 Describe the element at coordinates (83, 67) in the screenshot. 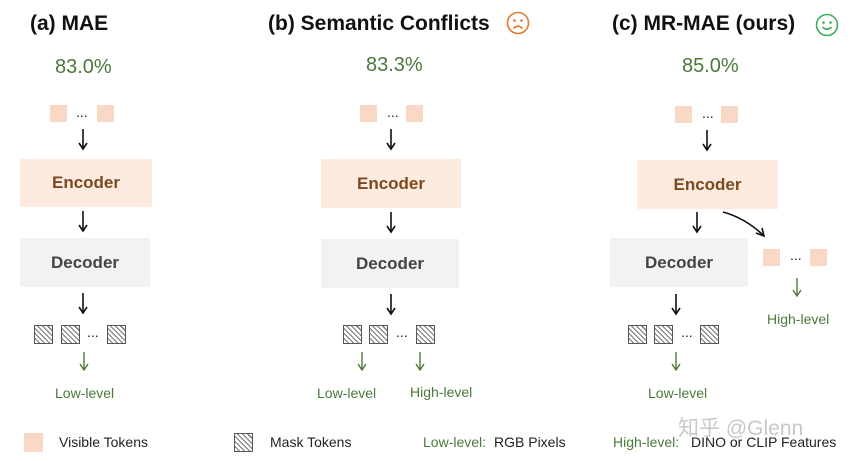

I see `panel-a-accuracy: 83.0%` at that location.